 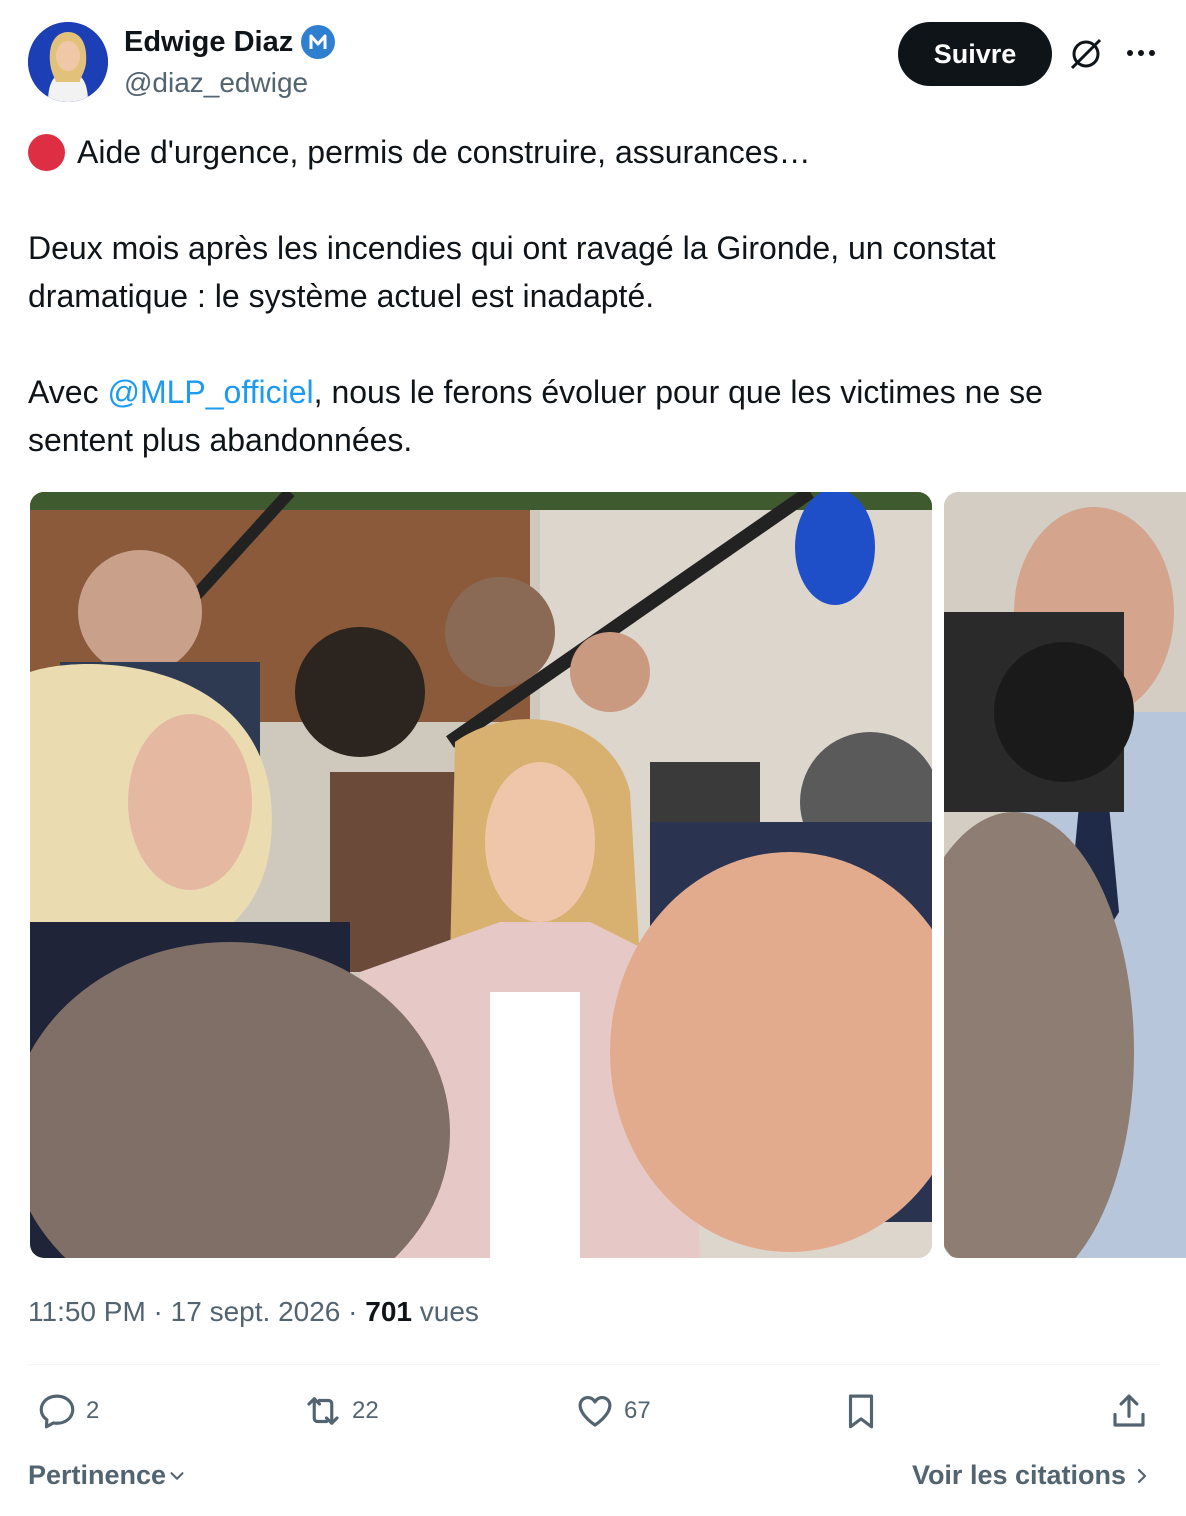 What do you see at coordinates (318, 42) in the screenshot?
I see `verified-badge-icon` at bounding box center [318, 42].